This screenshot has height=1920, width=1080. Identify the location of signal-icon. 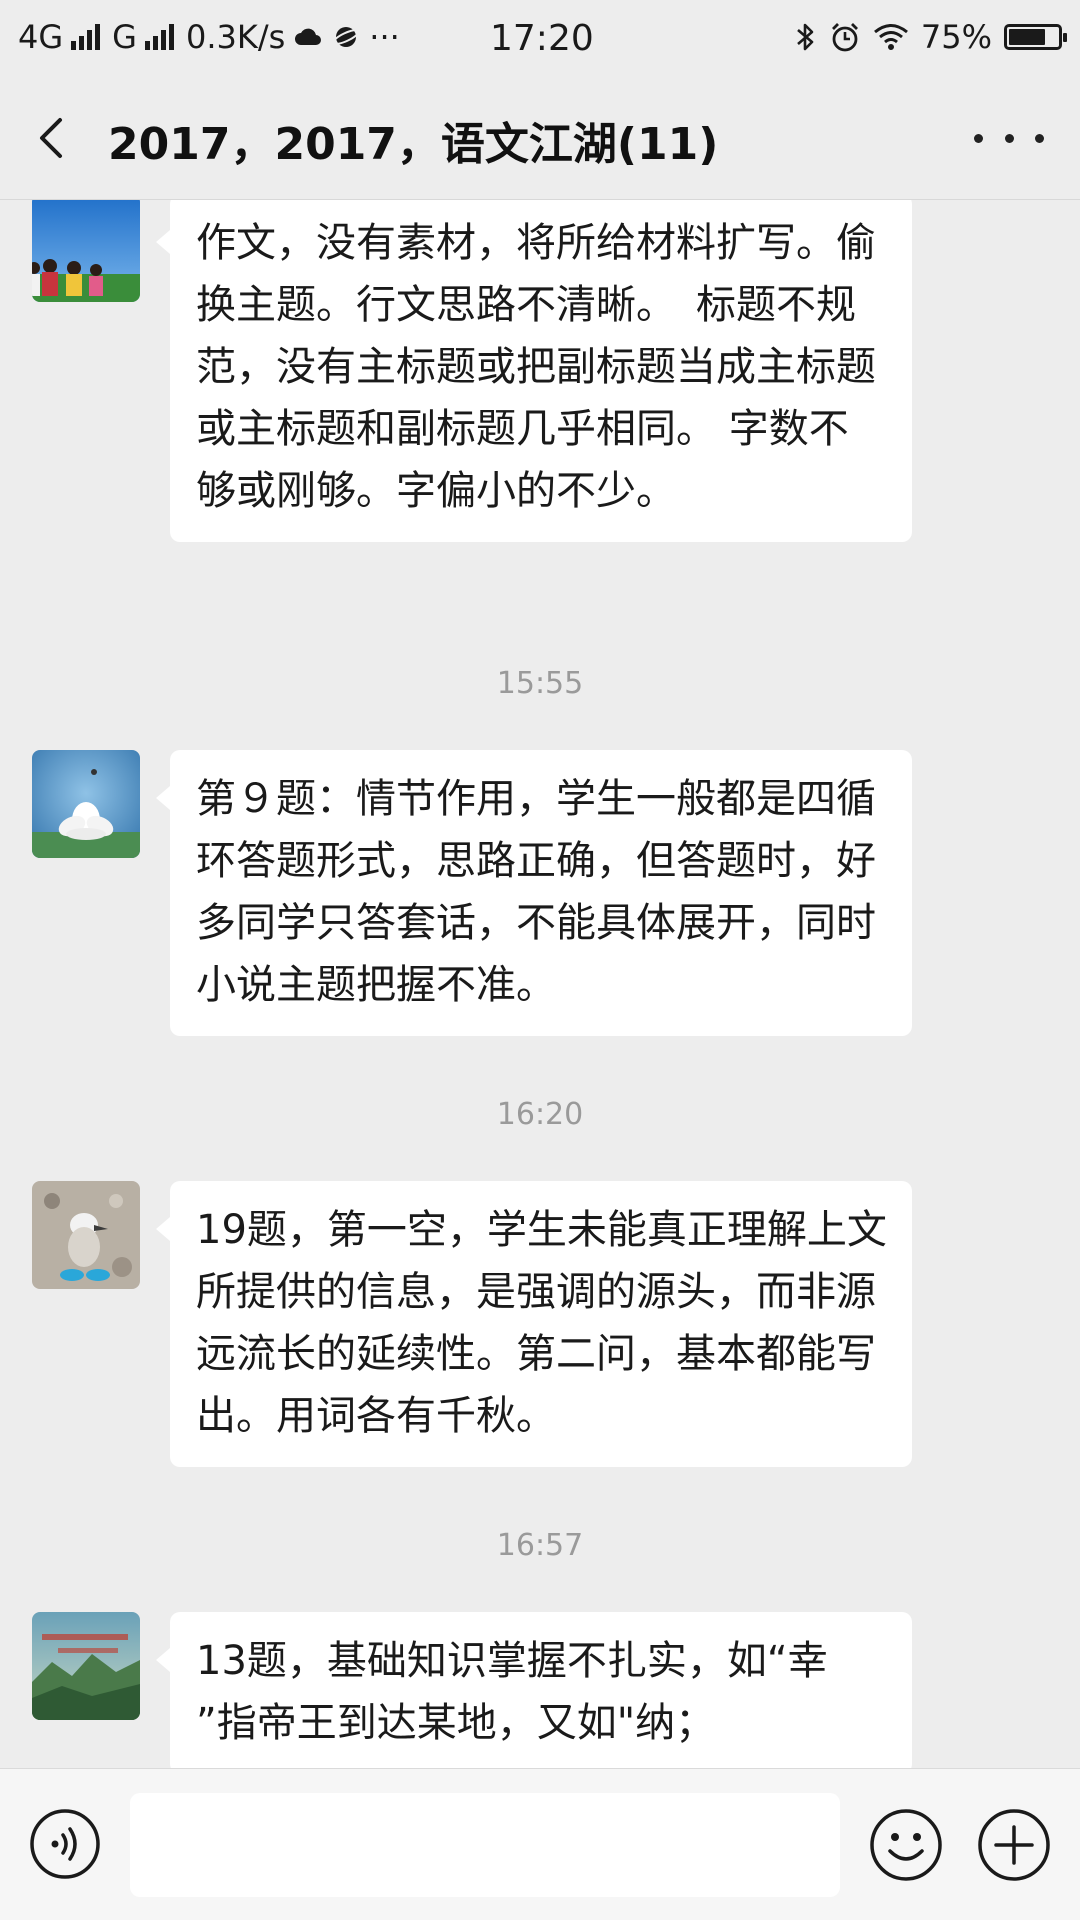
(86, 37).